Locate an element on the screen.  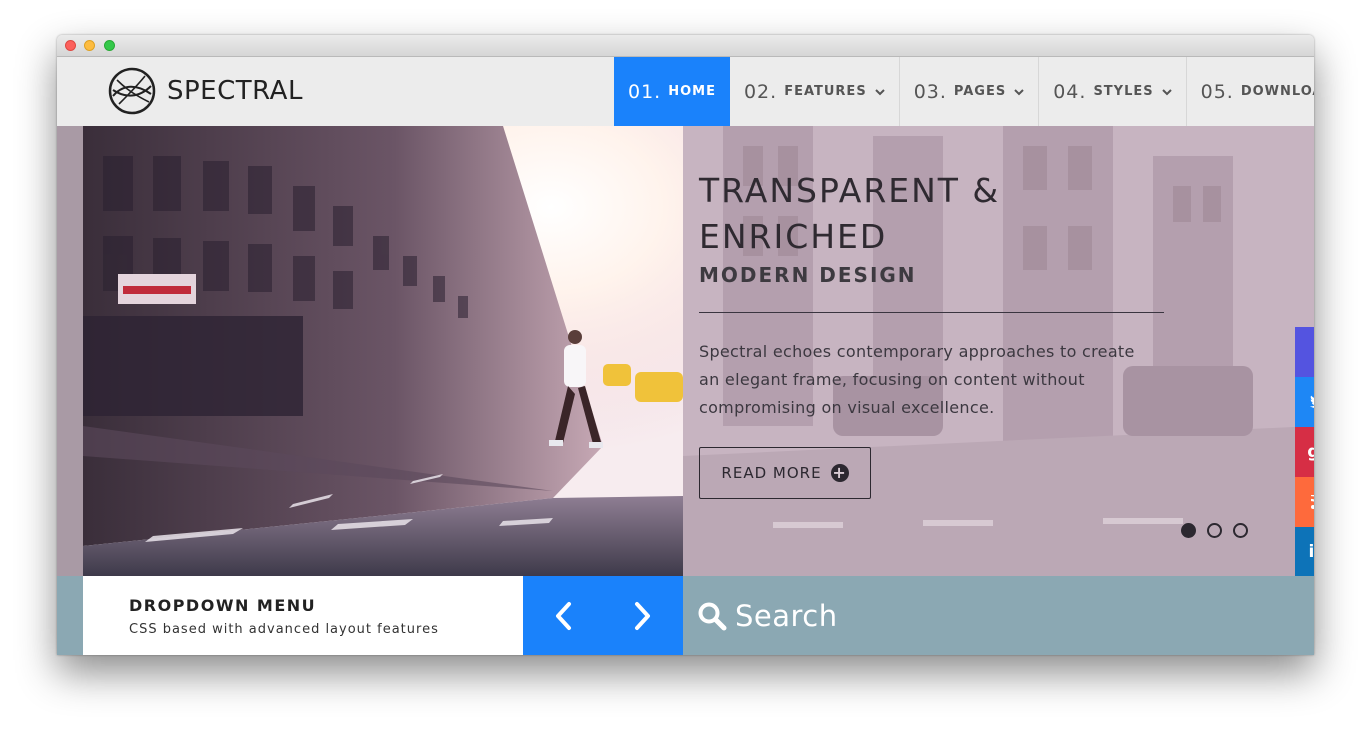
rss-button is located at coordinates (1304, 502).